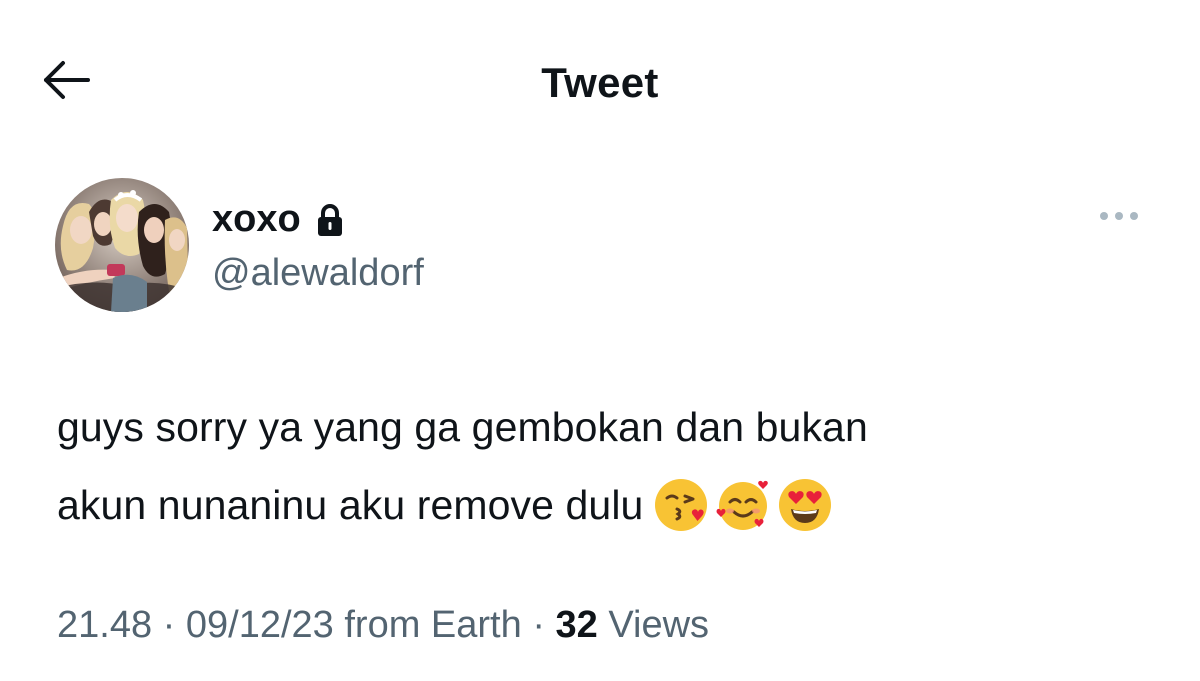 The height and width of the screenshot is (681, 1200). Describe the element at coordinates (350, 505) in the screenshot. I see `tweet-text-line-2-text: akun nunaninu aku remove dulu` at that location.